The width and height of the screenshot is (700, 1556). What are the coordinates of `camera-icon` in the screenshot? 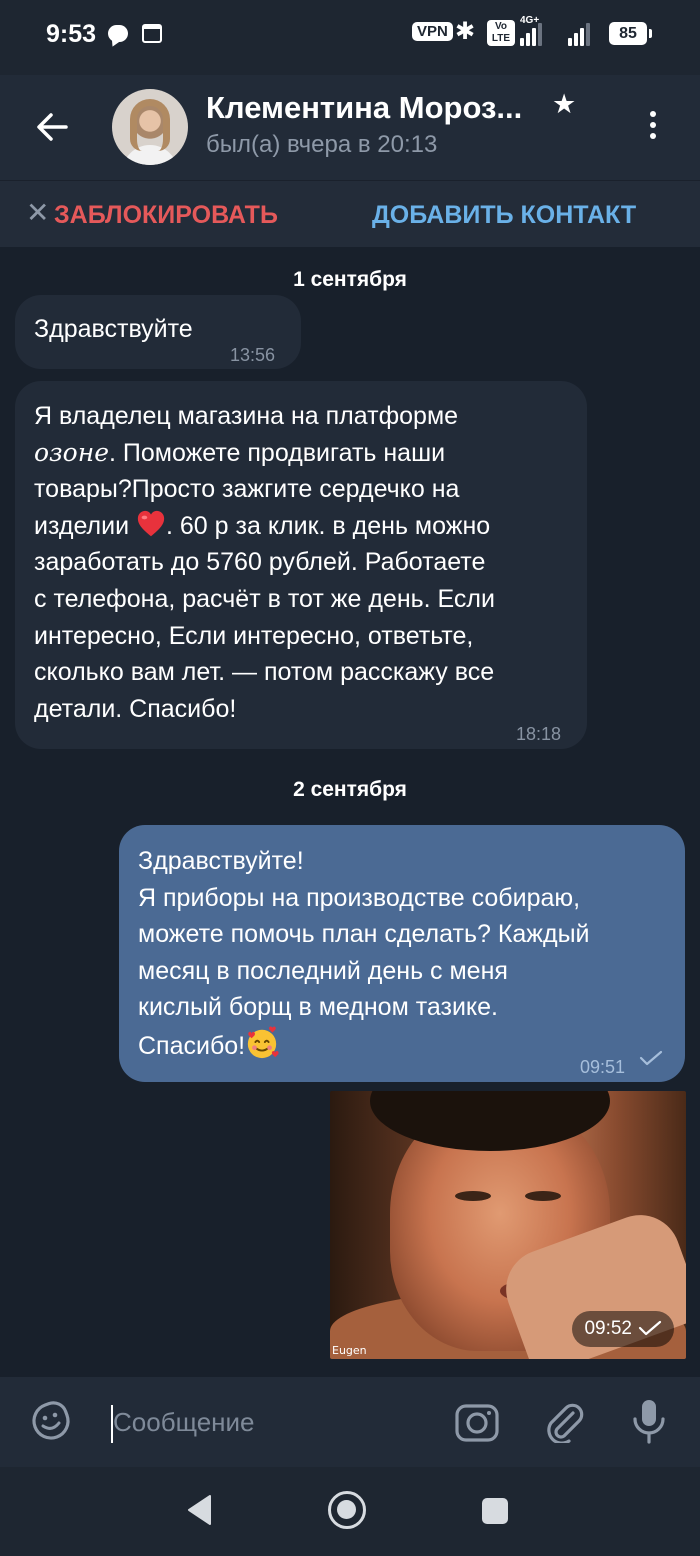 It's located at (477, 1422).